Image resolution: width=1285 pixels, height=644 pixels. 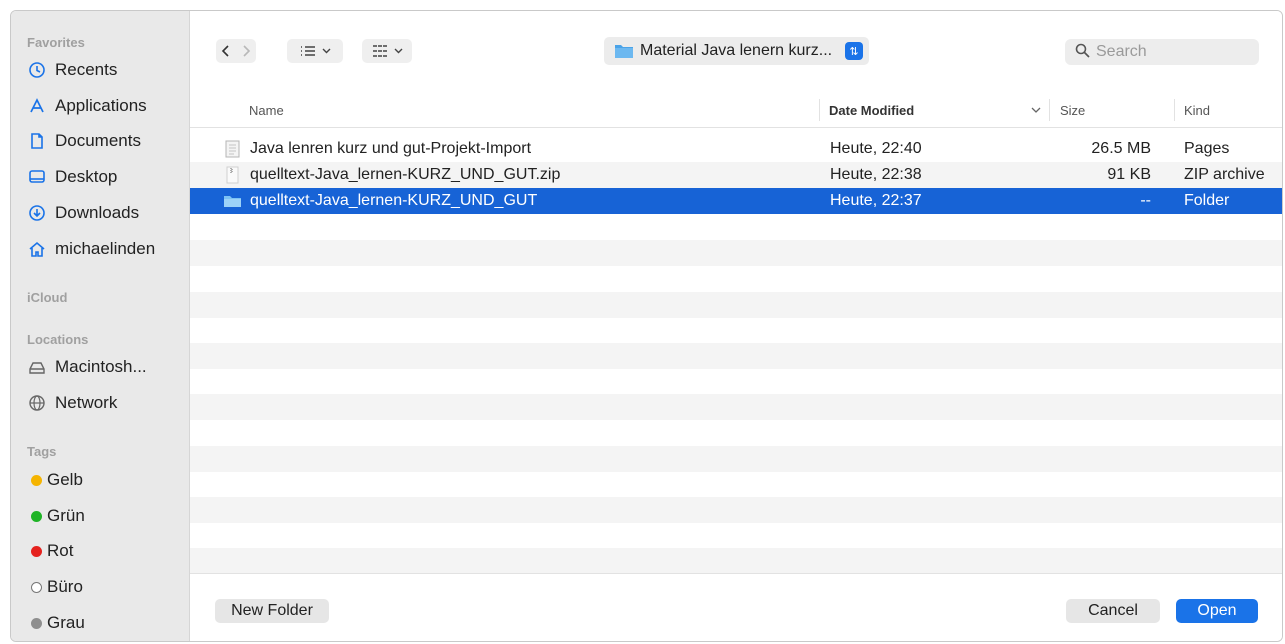 What do you see at coordinates (876, 174) in the screenshot?
I see `file-date: Heute, 22:38` at bounding box center [876, 174].